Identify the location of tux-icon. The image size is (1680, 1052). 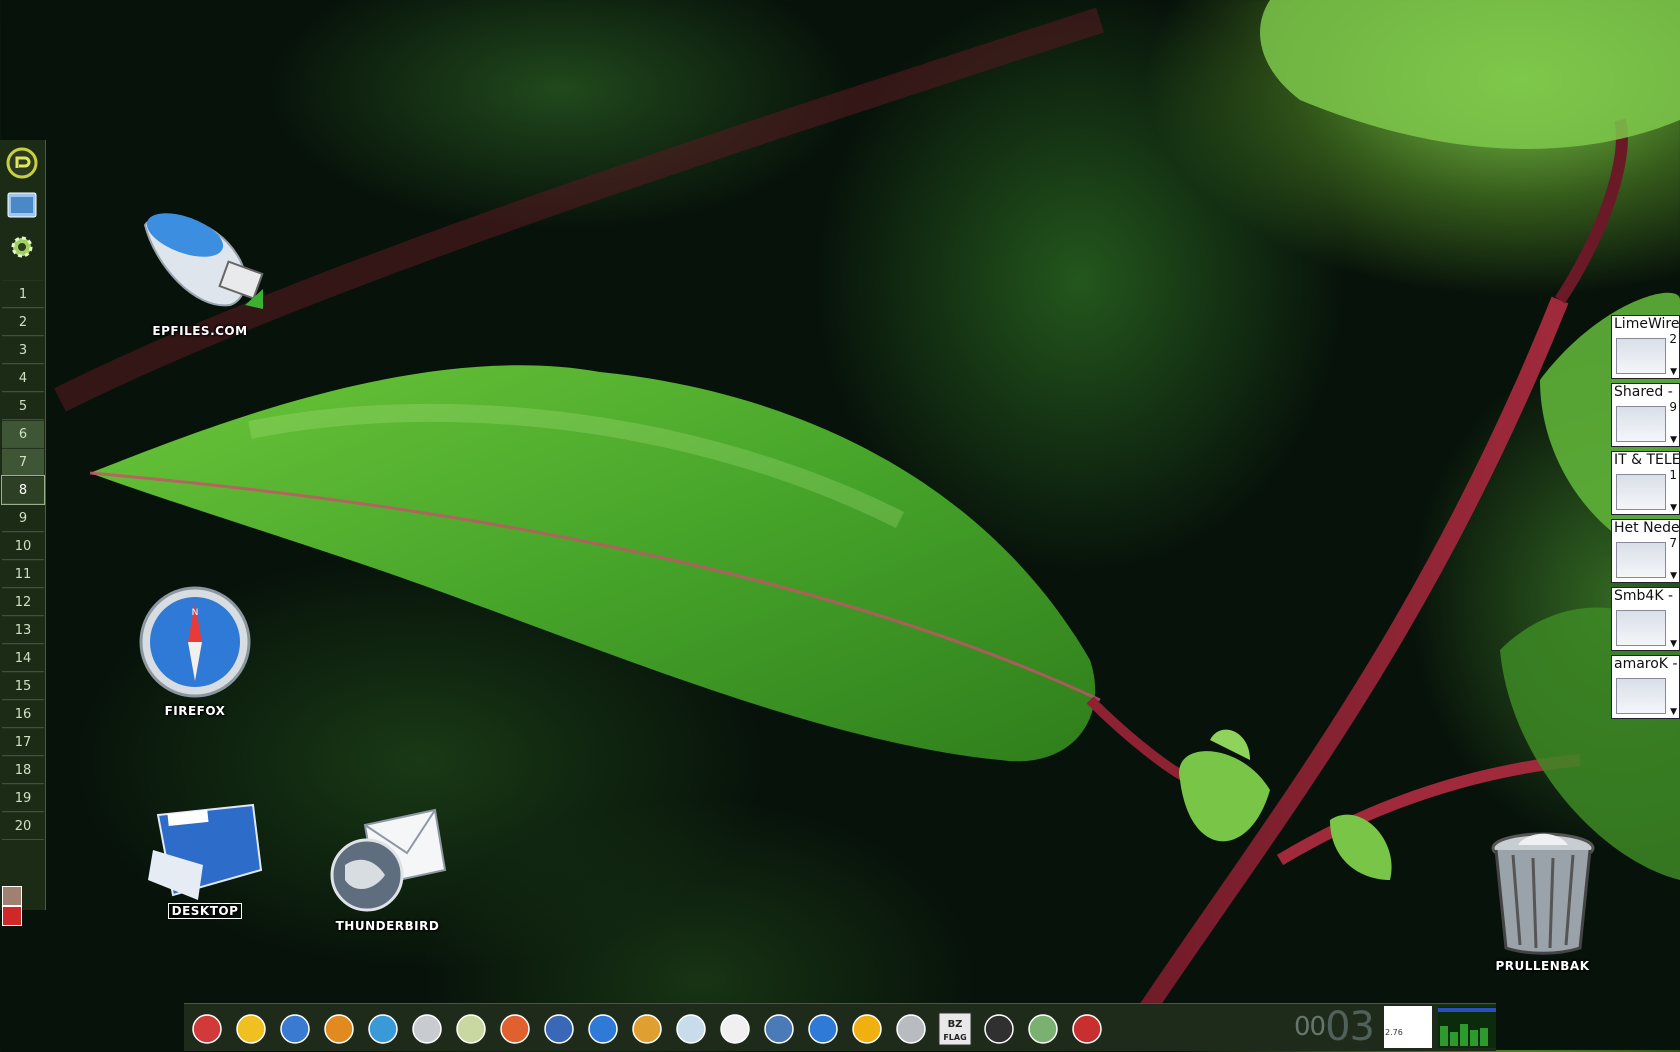
(735, 1029).